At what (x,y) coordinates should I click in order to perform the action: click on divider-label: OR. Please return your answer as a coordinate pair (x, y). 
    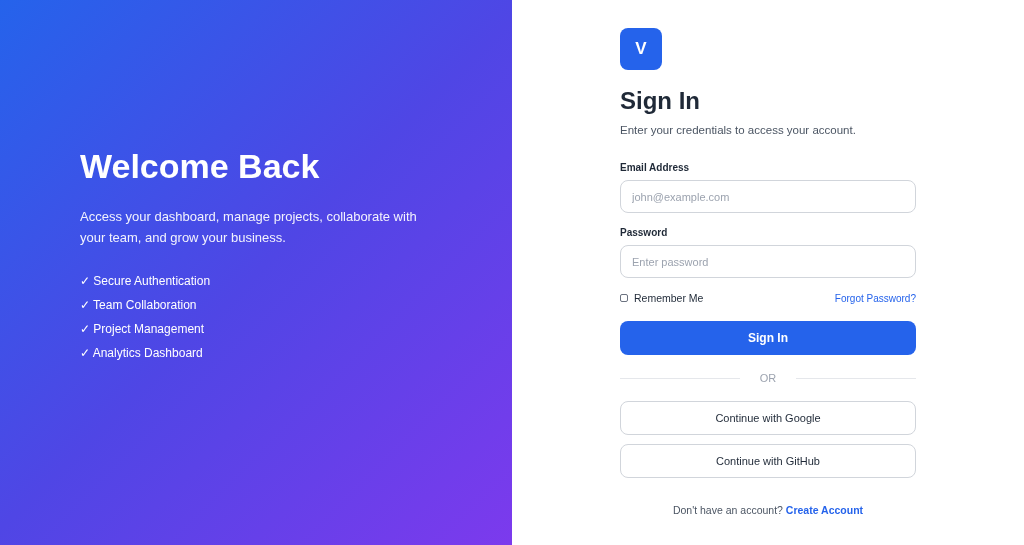
    Looking at the image, I should click on (768, 378).